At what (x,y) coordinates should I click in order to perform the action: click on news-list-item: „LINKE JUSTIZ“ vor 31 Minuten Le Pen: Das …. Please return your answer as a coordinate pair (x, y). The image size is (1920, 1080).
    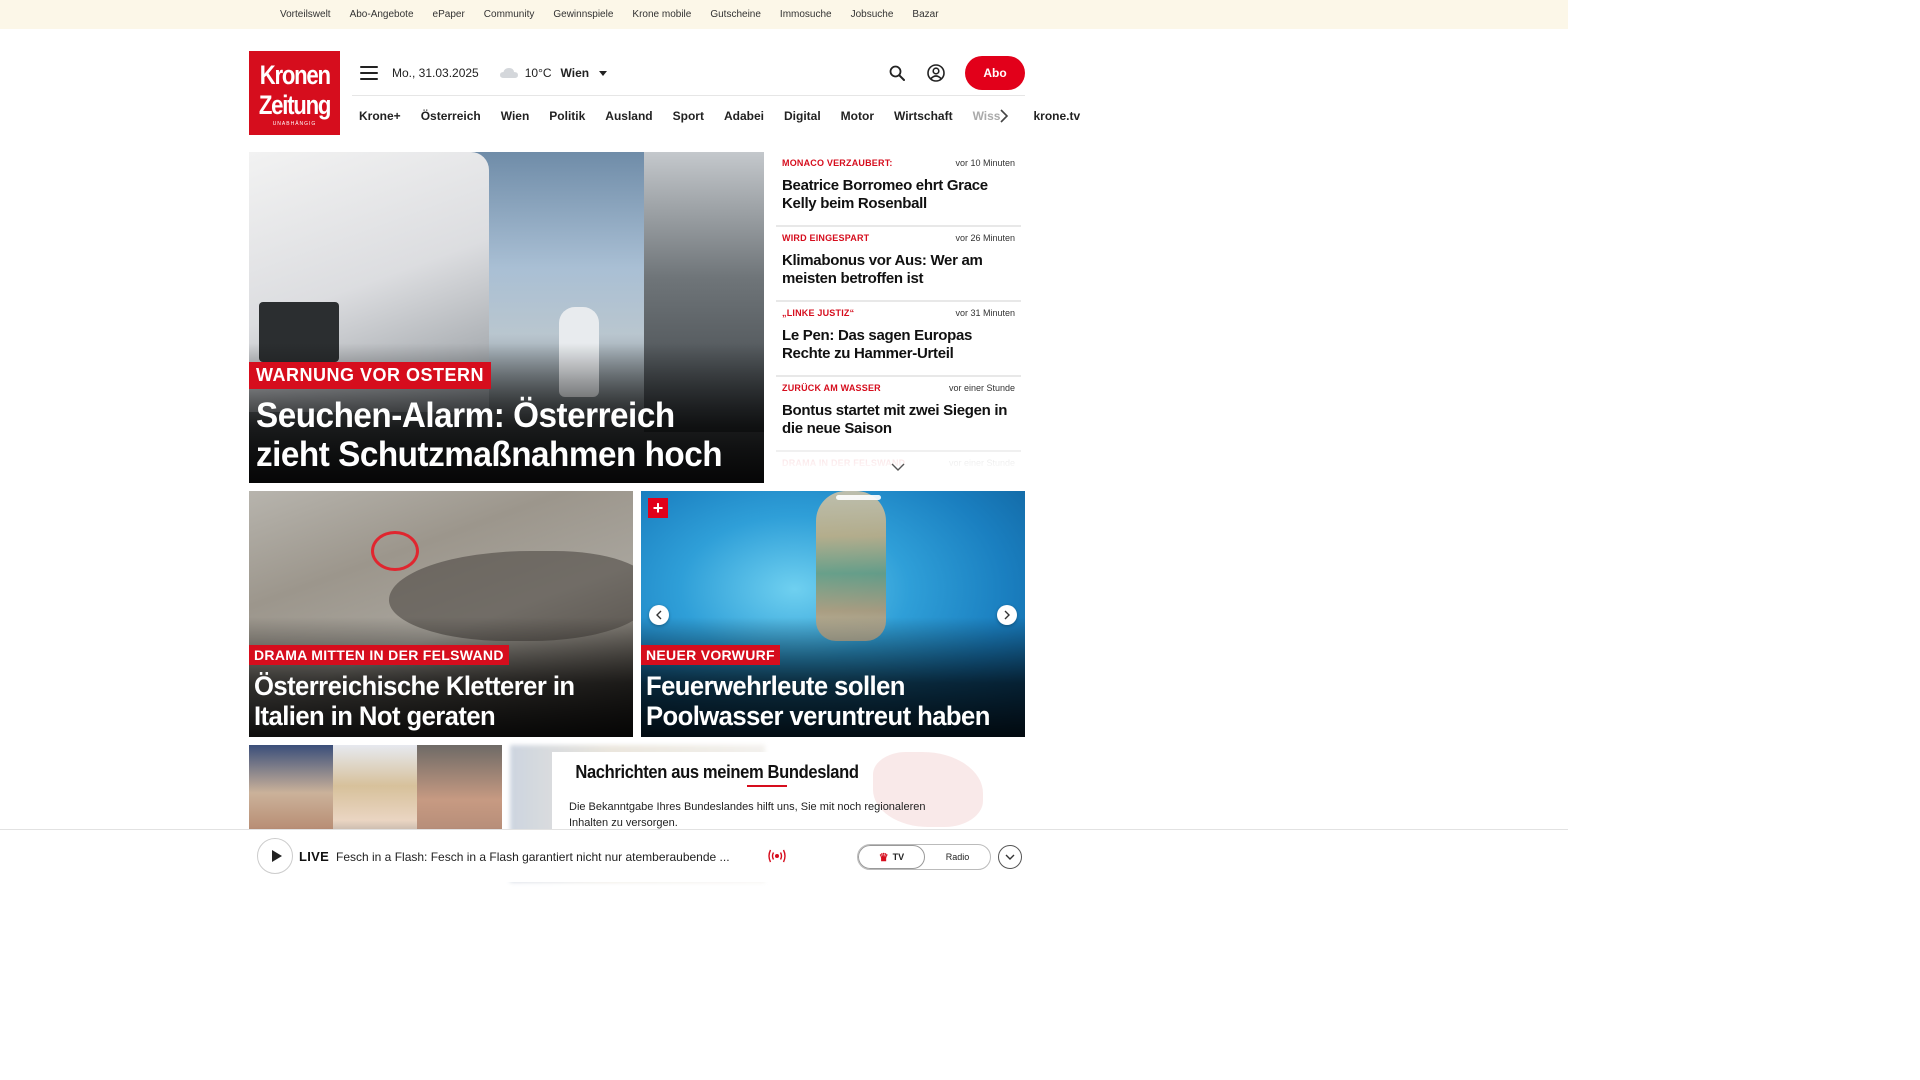
    Looking at the image, I should click on (898, 339).